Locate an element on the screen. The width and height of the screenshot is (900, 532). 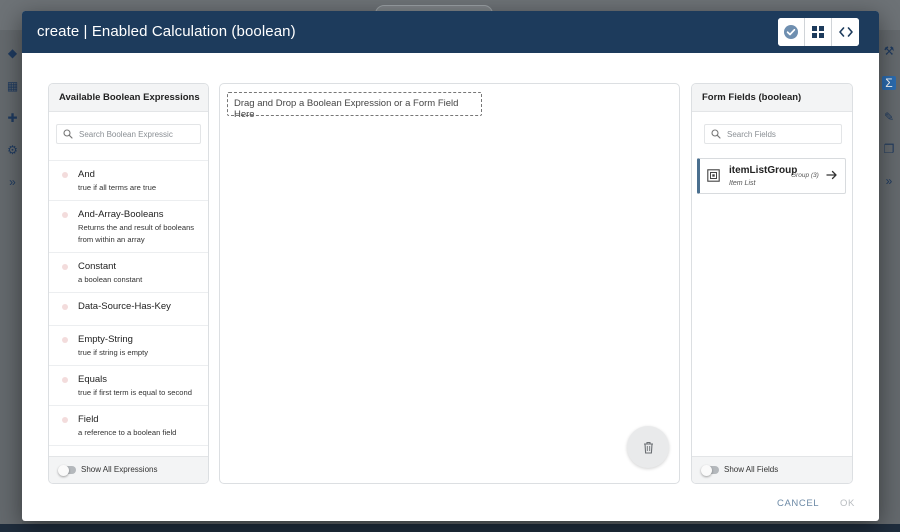
delete-button is located at coordinates (648, 447).